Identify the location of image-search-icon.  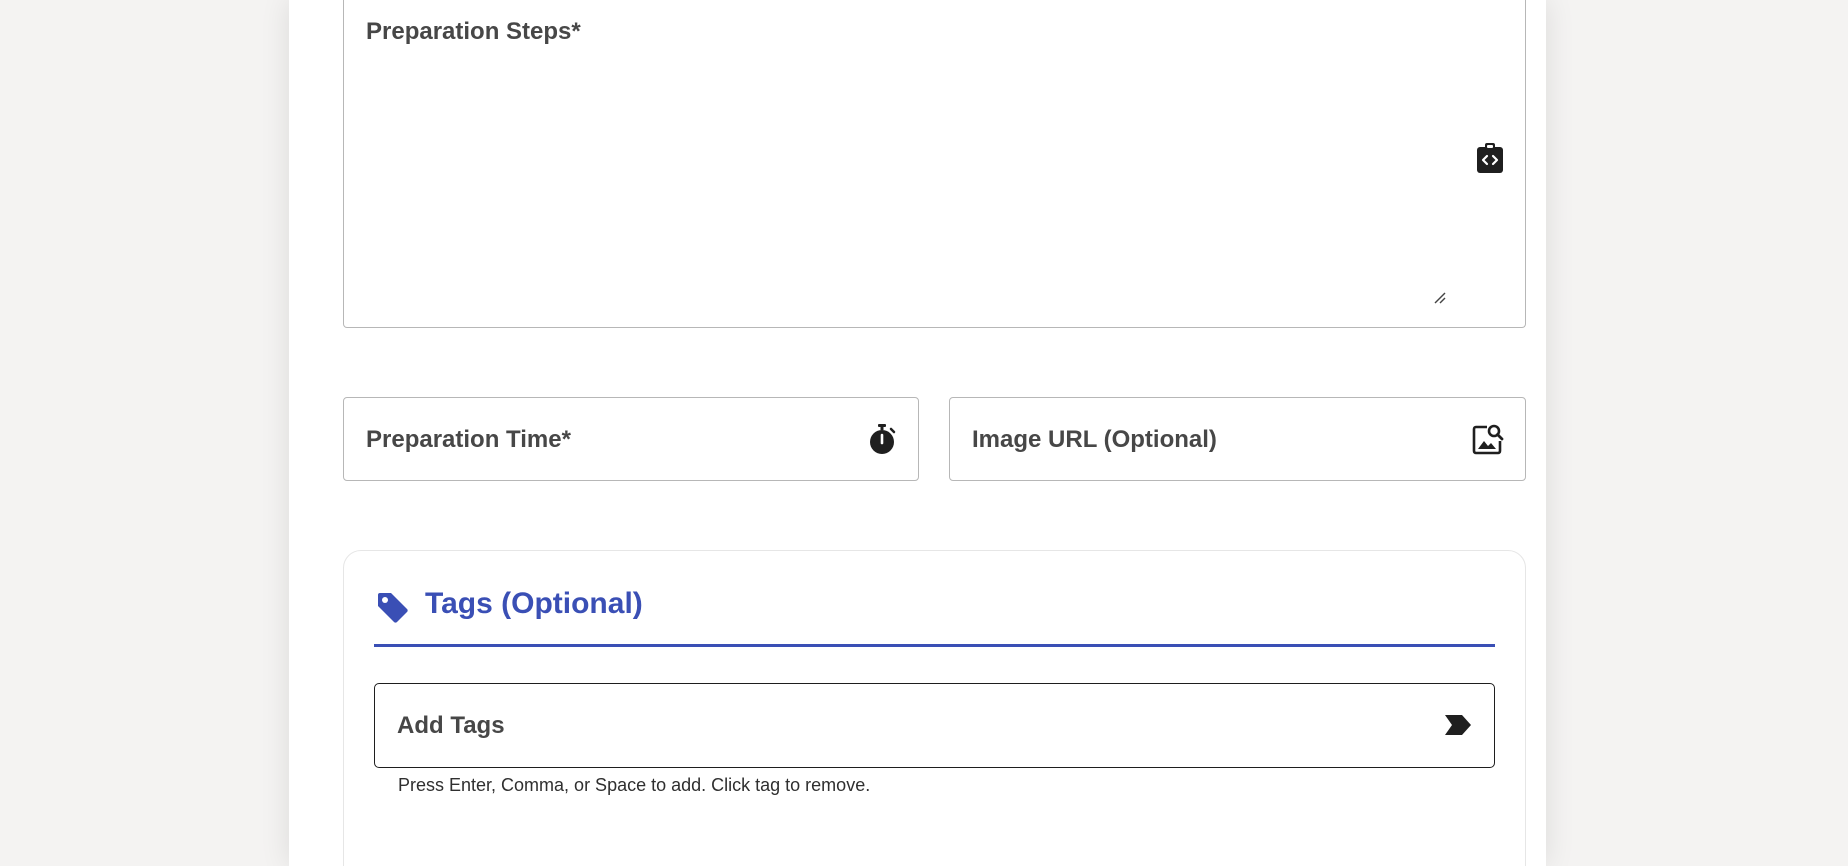
(1488, 439).